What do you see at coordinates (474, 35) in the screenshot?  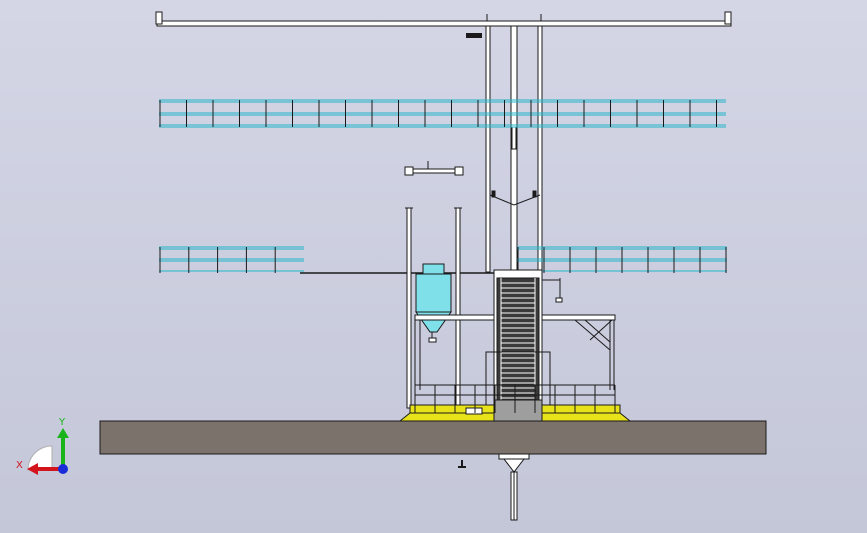 I see `mast-nameplate` at bounding box center [474, 35].